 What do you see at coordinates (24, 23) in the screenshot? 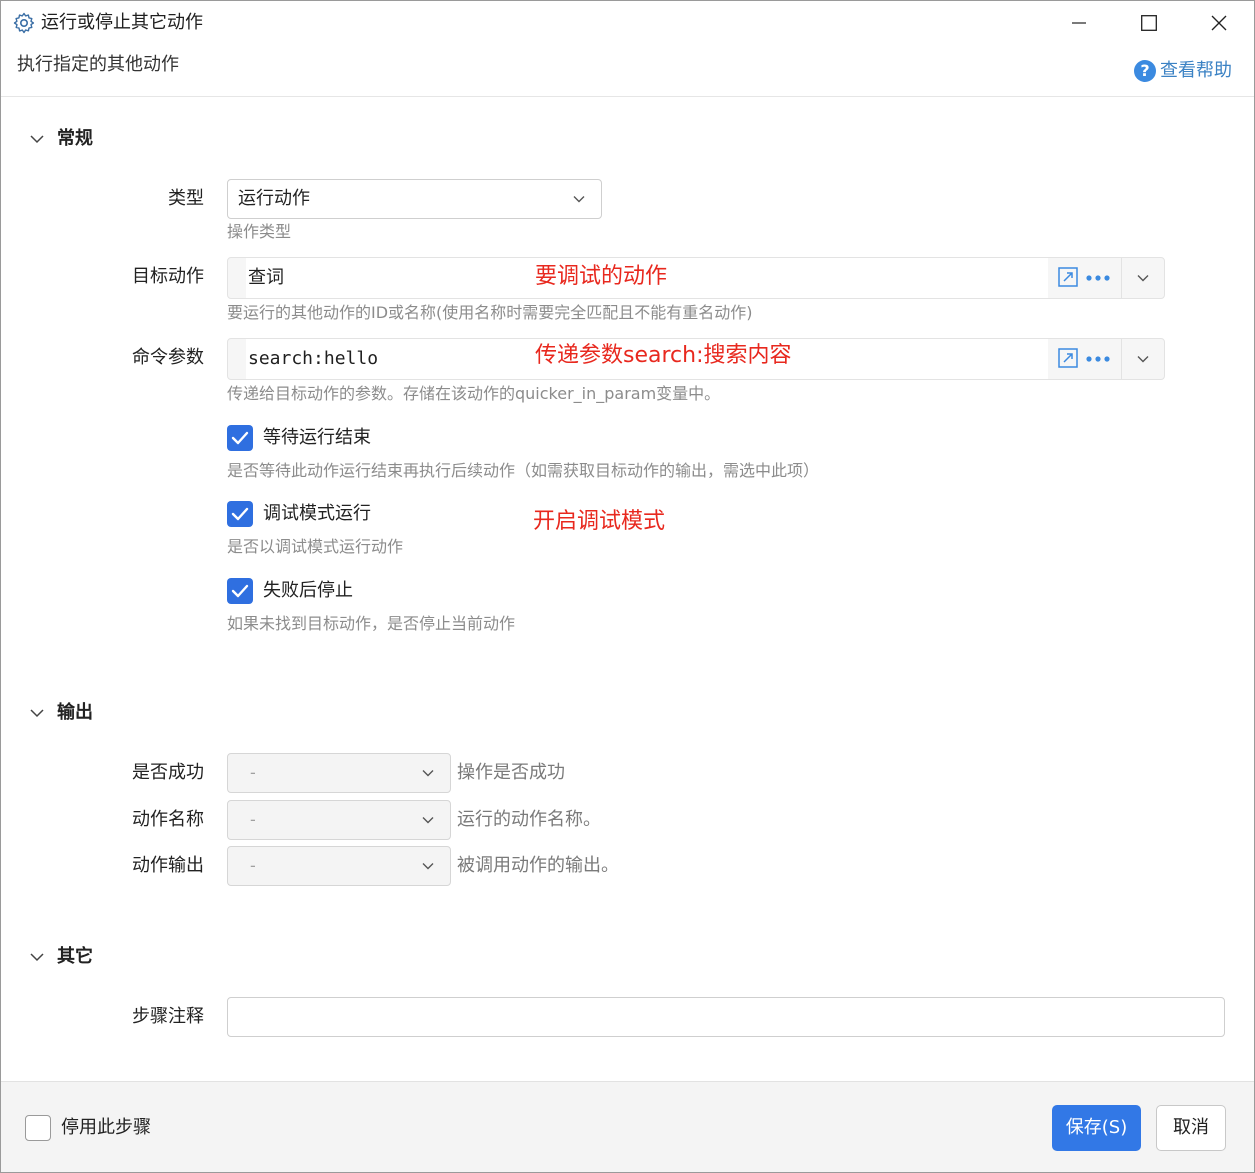
I see `gear-icon` at bounding box center [24, 23].